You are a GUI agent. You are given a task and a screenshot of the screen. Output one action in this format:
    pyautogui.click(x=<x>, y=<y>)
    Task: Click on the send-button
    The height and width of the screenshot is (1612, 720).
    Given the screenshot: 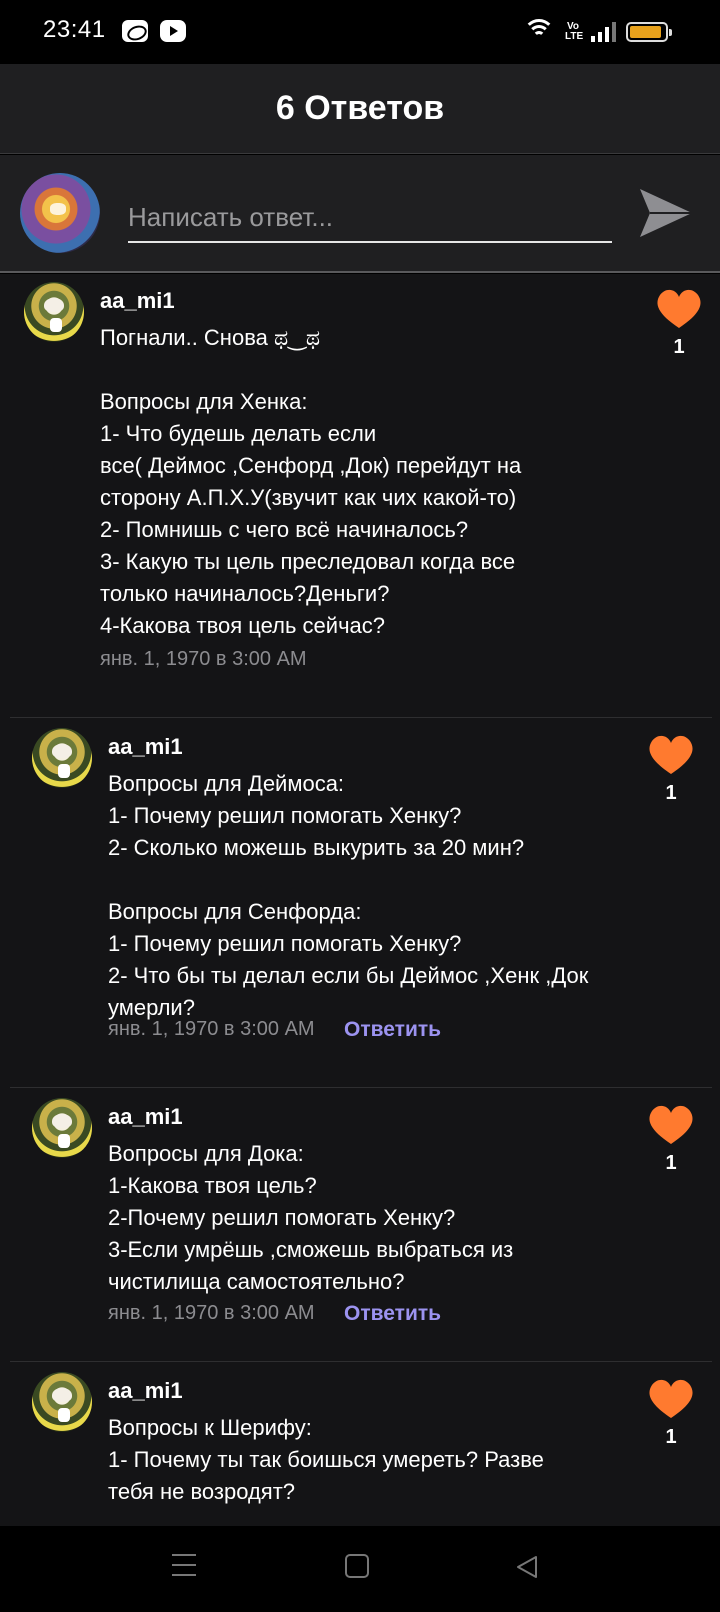 What is the action you would take?
    pyautogui.click(x=666, y=213)
    